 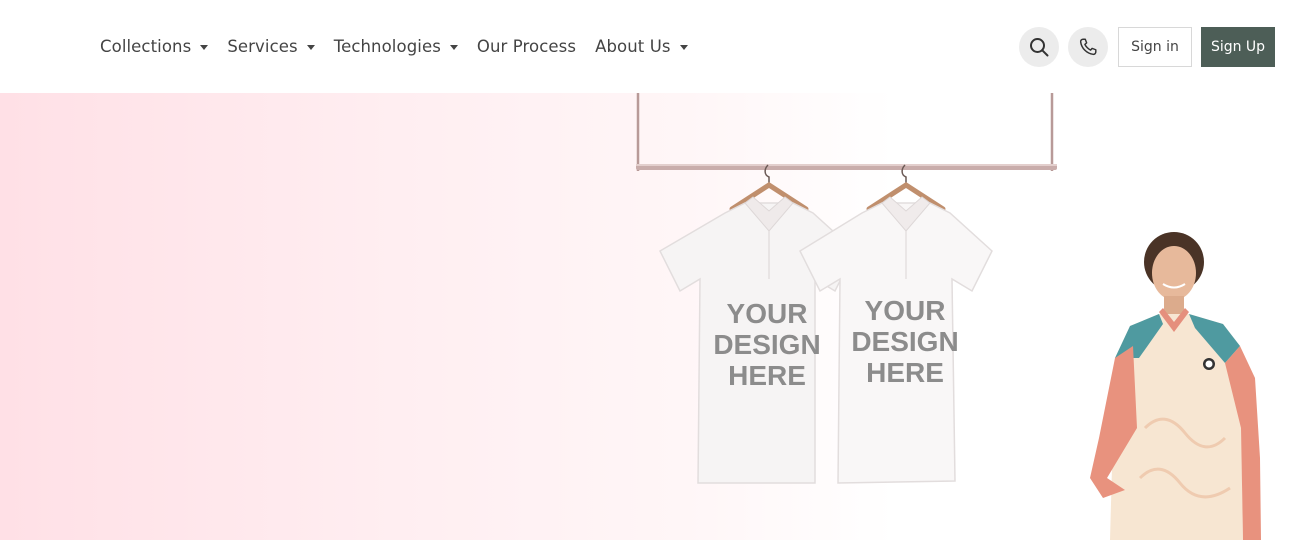 I want to click on nav-item-our-process: Our Process, so click(x=526, y=46).